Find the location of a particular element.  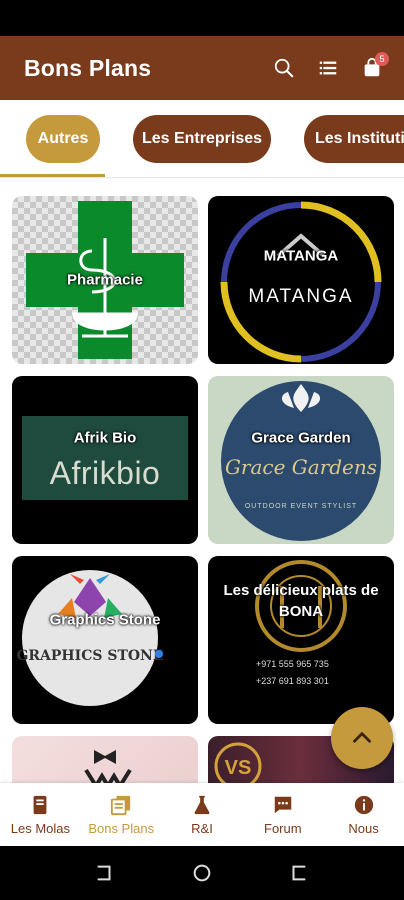

card-label: Grace Garden is located at coordinates (301, 438).